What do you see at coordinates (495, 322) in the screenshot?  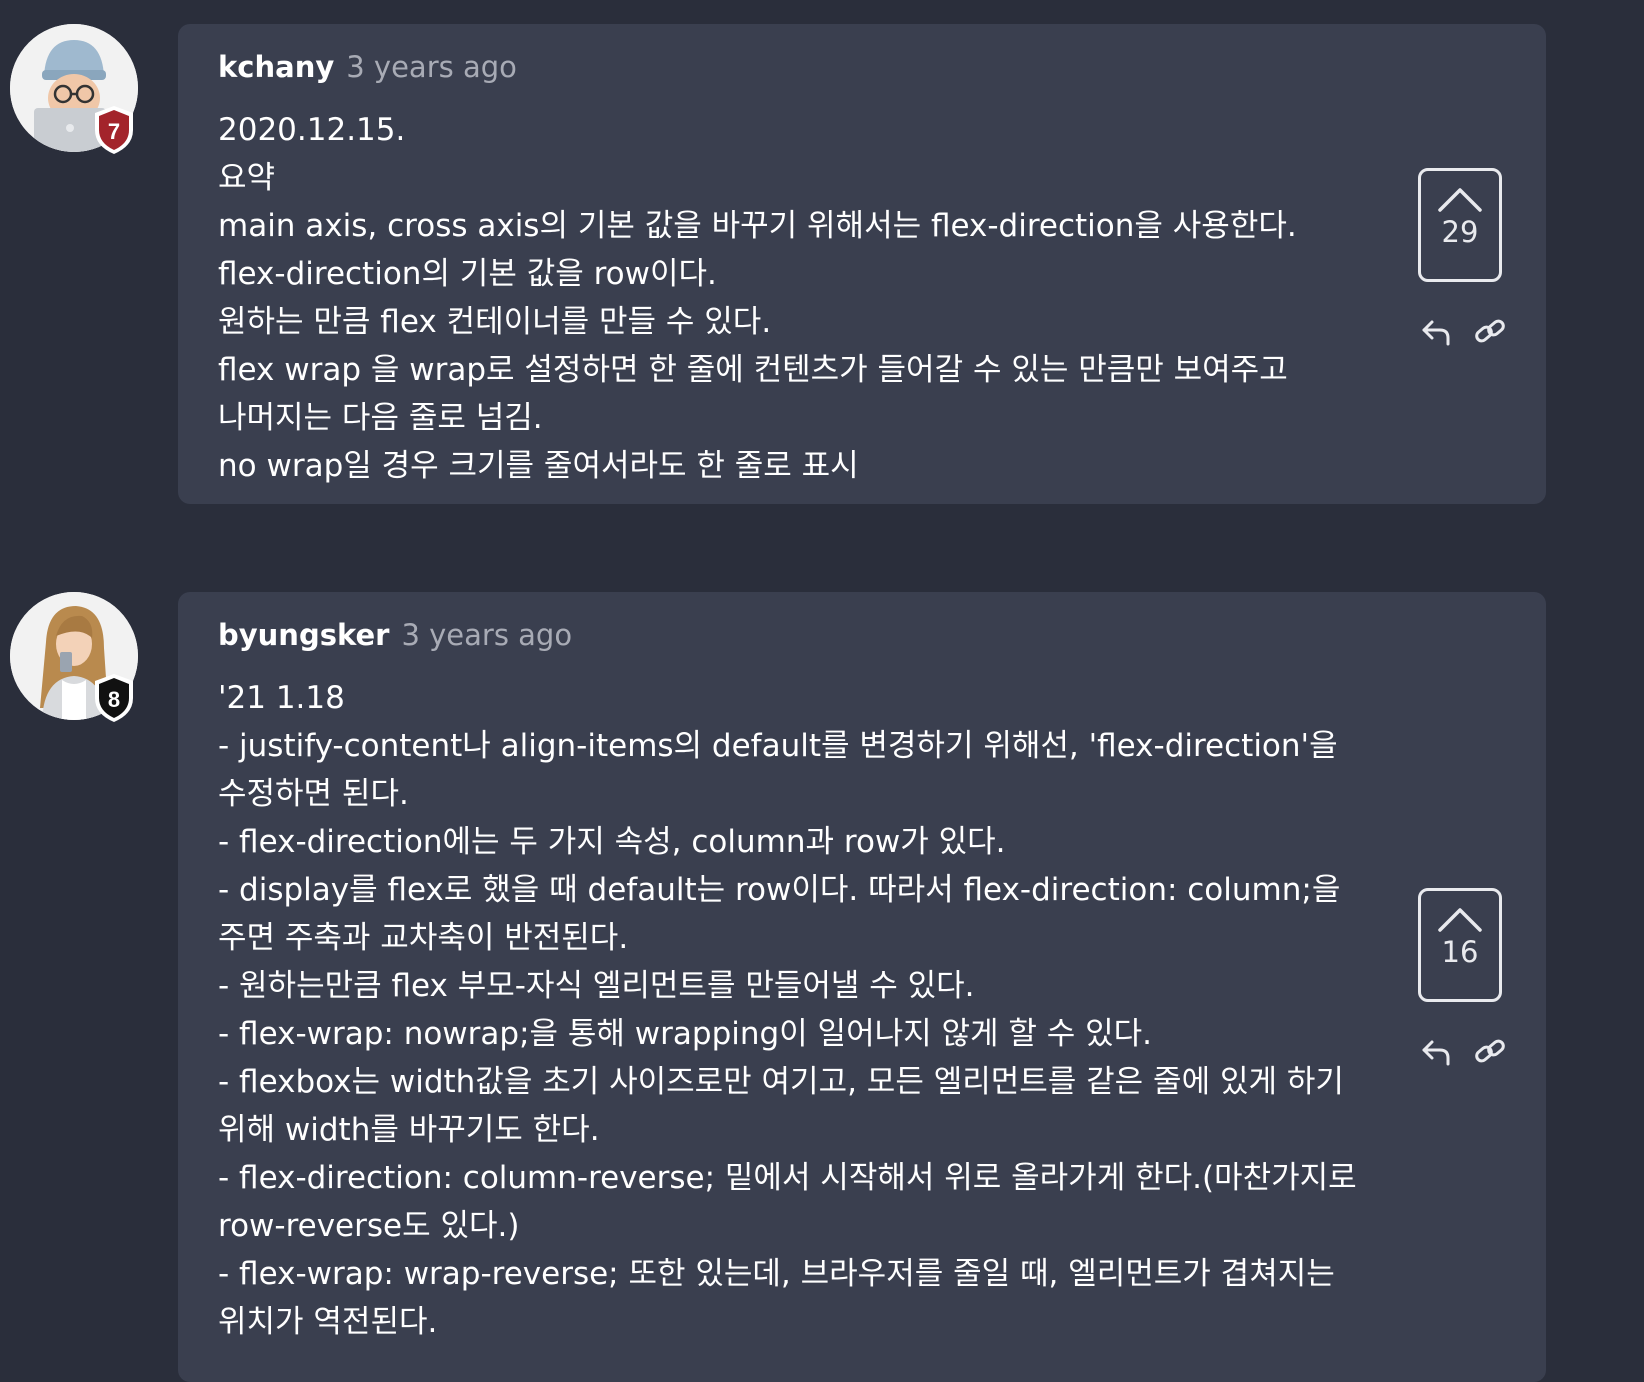 I see `comment-line: 원하는 만큼 flex 컨테이너를 만들 수 있다.` at bounding box center [495, 322].